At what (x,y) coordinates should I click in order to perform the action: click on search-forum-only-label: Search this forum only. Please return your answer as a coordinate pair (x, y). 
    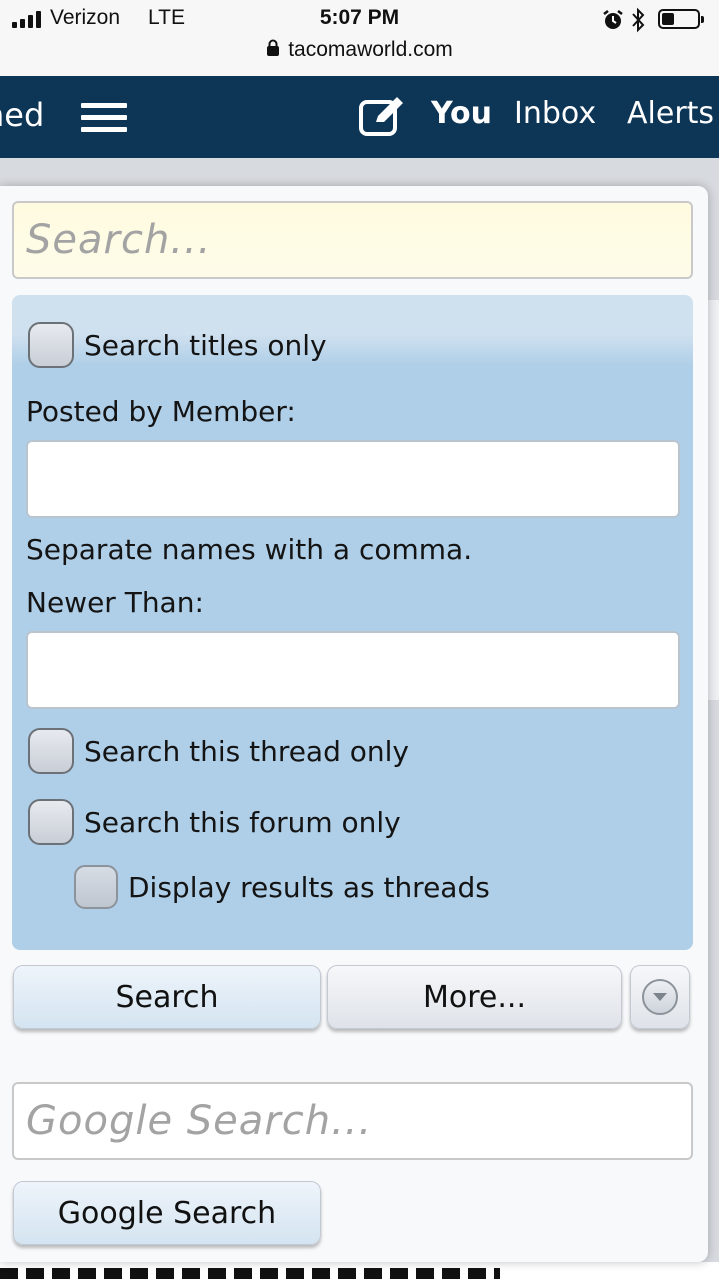
    Looking at the image, I should click on (242, 822).